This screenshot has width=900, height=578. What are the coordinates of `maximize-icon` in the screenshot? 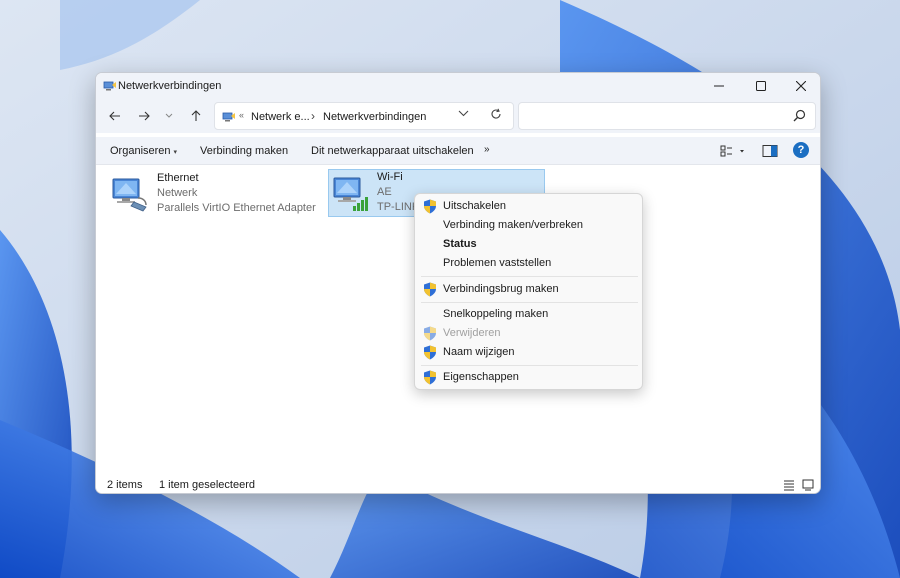 It's located at (761, 86).